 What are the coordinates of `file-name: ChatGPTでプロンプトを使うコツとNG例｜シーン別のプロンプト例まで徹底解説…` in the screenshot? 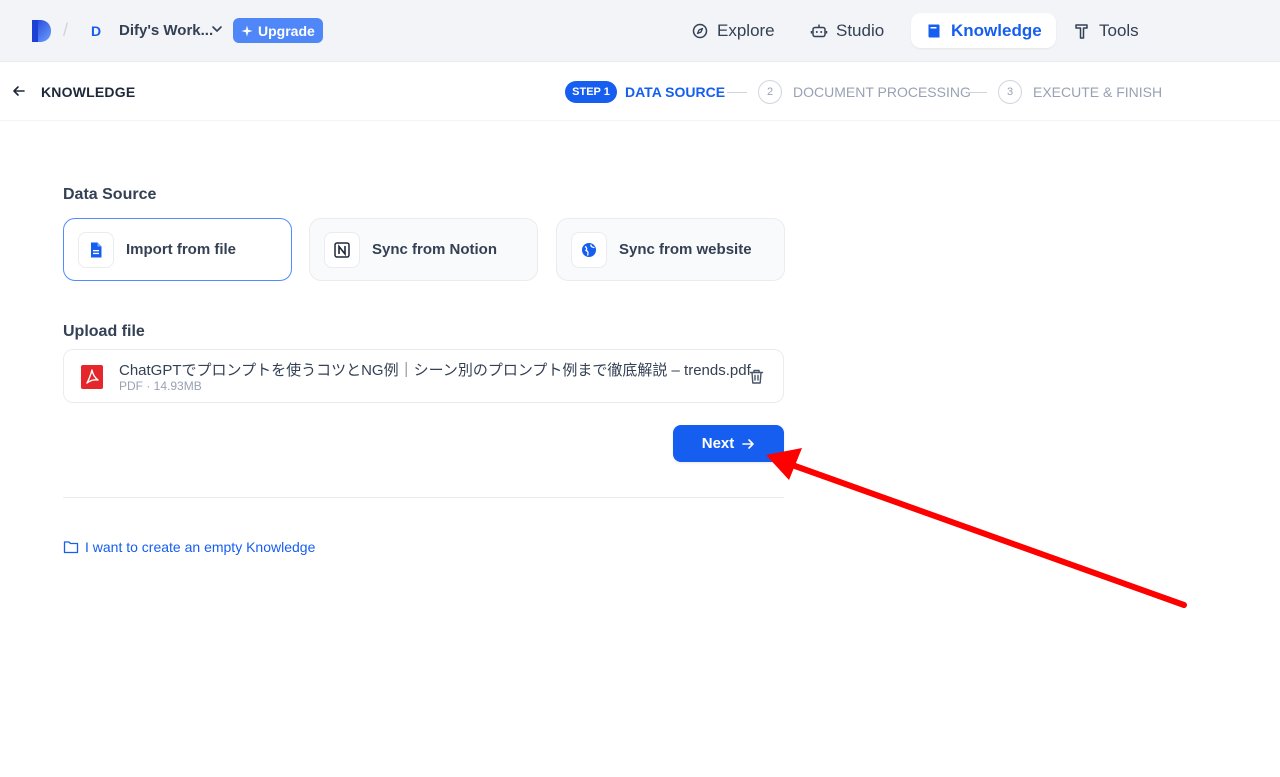 It's located at (435, 370).